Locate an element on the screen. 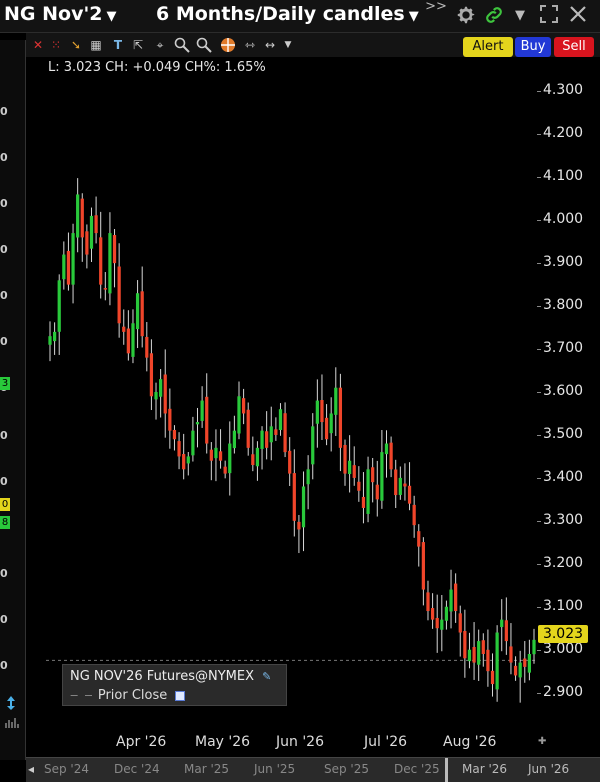  x-tick-label: Jun '26 is located at coordinates (300, 742).